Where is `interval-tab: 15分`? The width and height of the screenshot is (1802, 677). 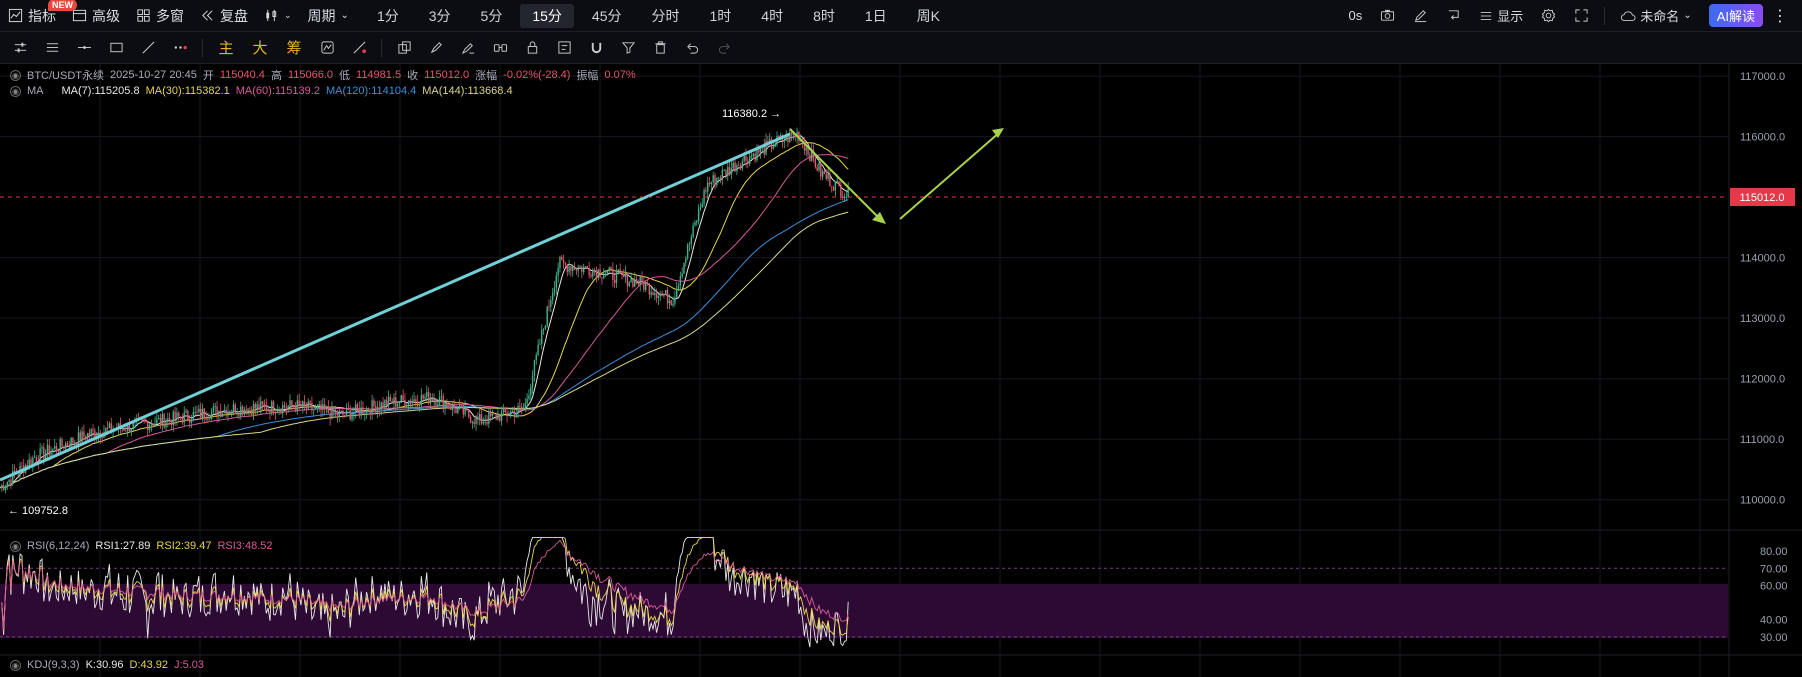 interval-tab: 15分 is located at coordinates (547, 15).